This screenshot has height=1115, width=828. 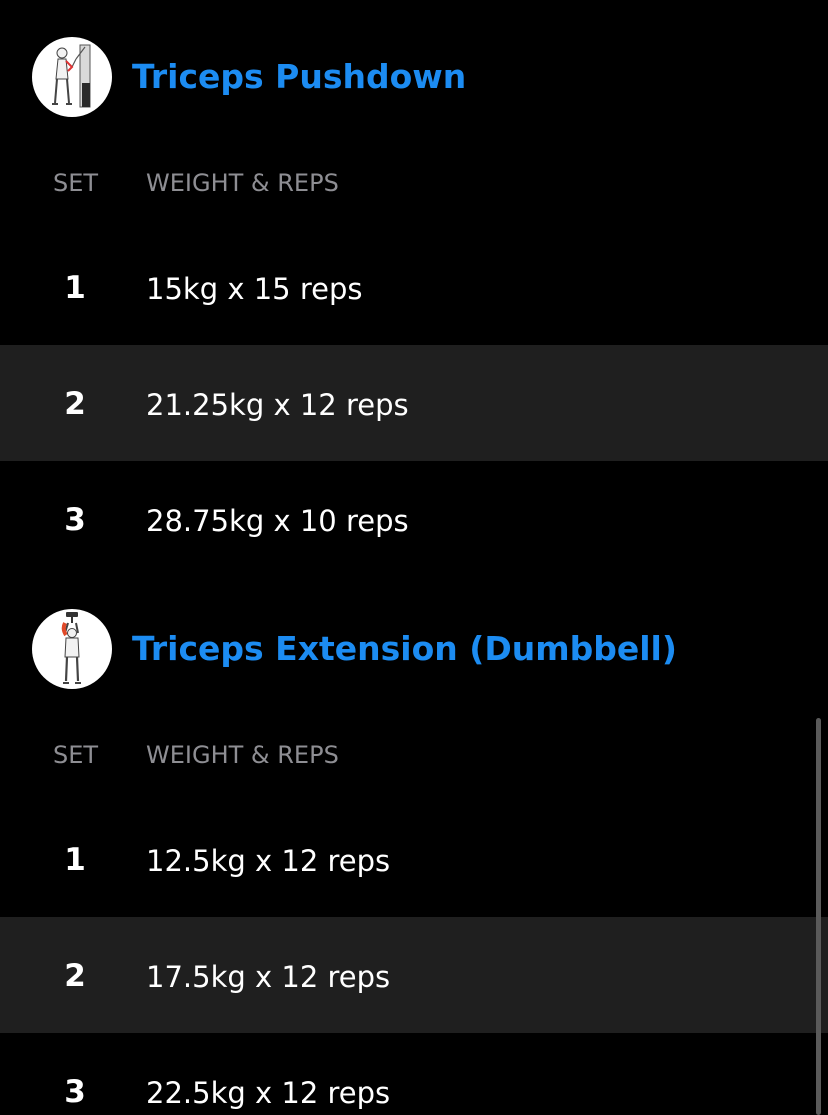 I want to click on set-row: 3 22.5kg x 12 reps, so click(x=414, y=1074).